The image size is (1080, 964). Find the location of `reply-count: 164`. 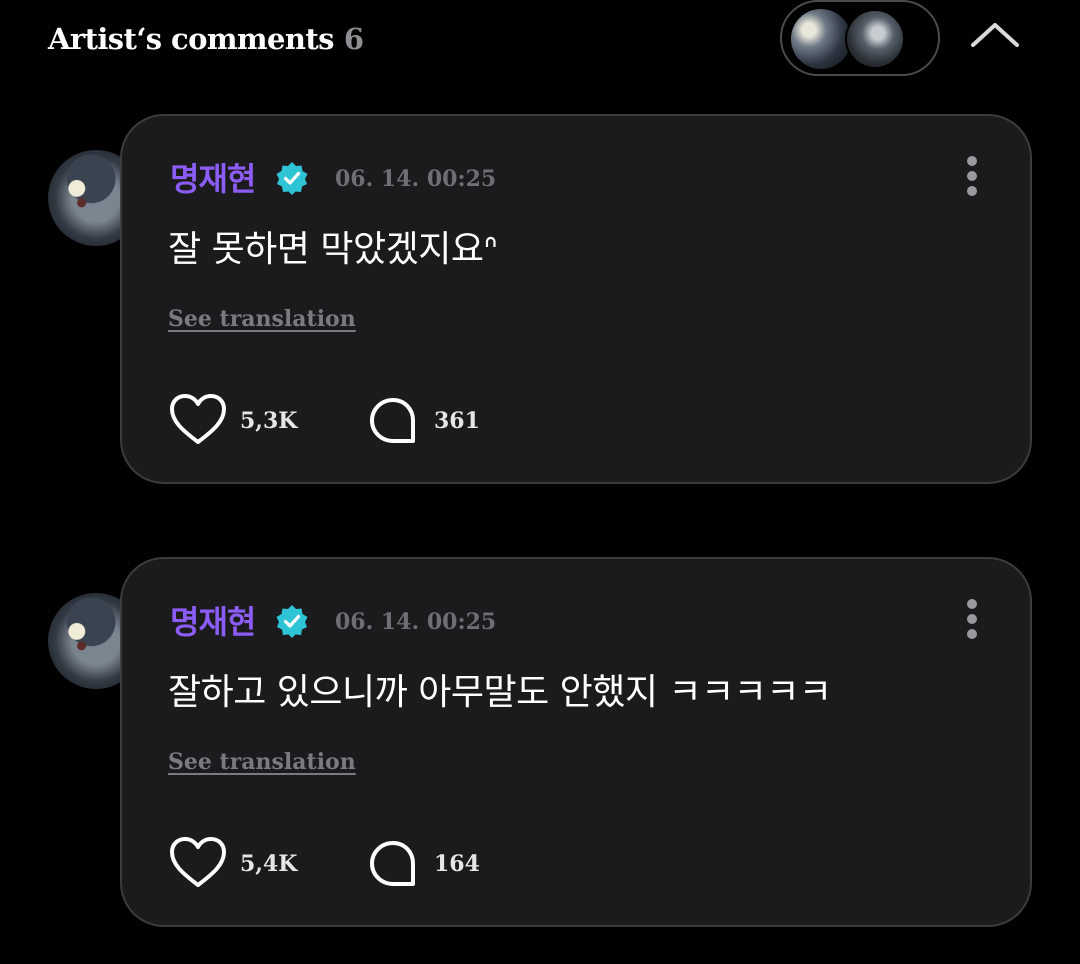

reply-count: 164 is located at coordinates (457, 864).